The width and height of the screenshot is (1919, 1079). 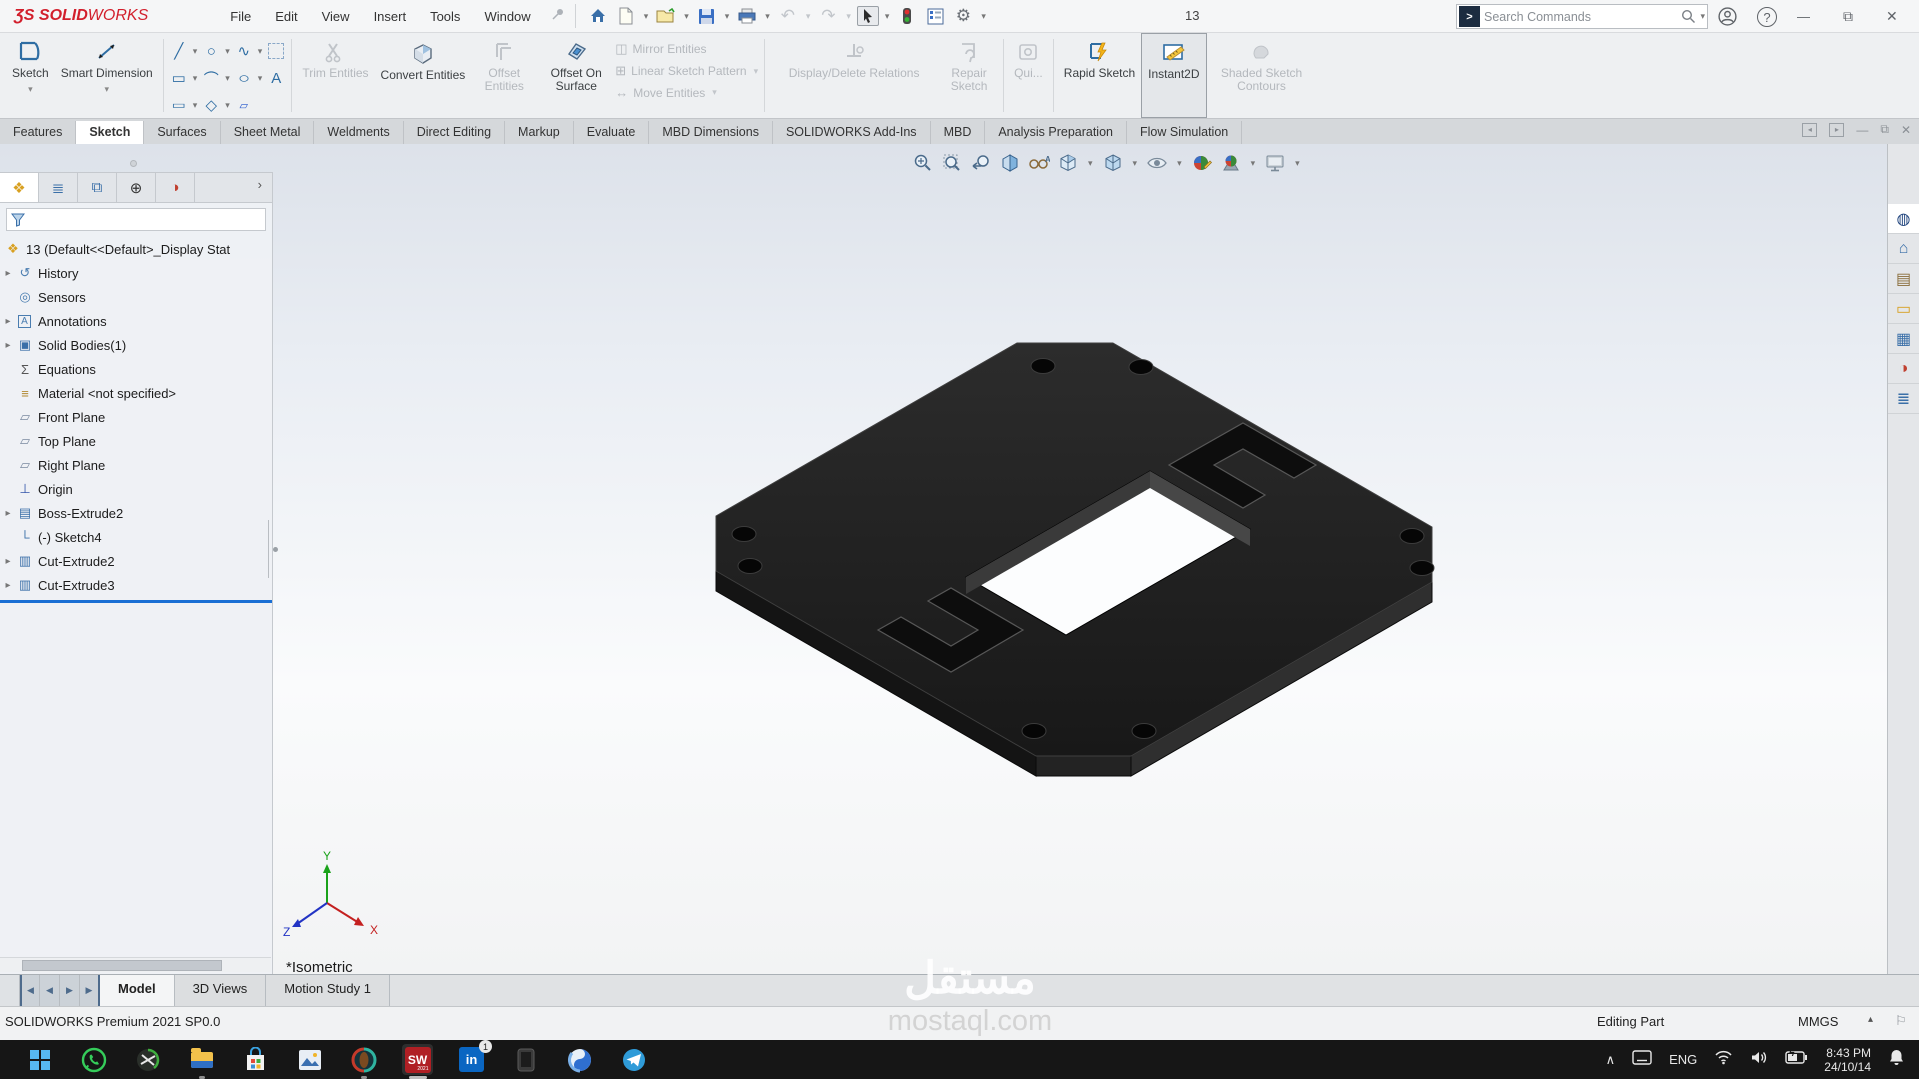 What do you see at coordinates (147, 1059) in the screenshot?
I see `game-app-icon` at bounding box center [147, 1059].